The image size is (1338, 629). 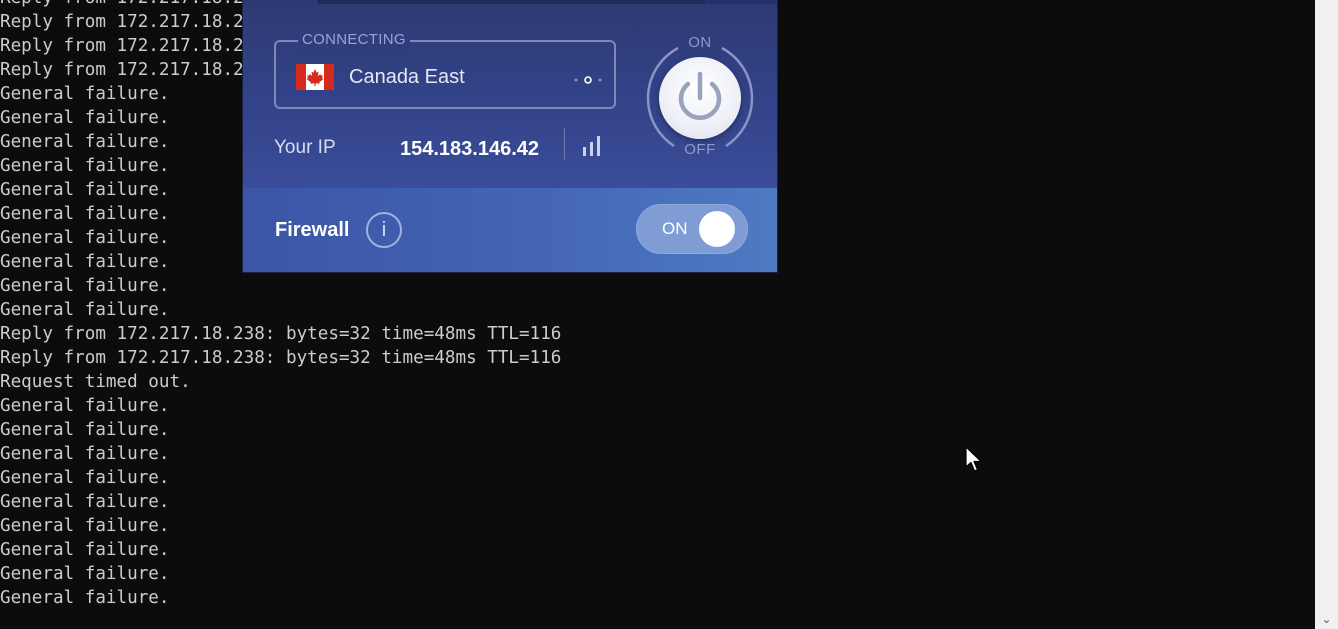 What do you see at coordinates (305, 147) in the screenshot?
I see `ip-label: Your IP` at bounding box center [305, 147].